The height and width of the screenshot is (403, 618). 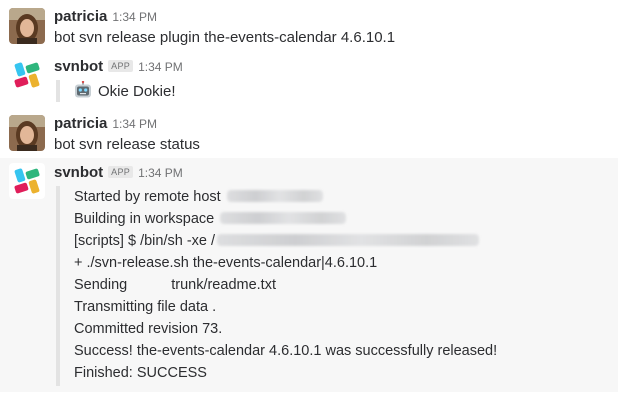 I want to click on robot-face-icon, so click(x=83, y=89).